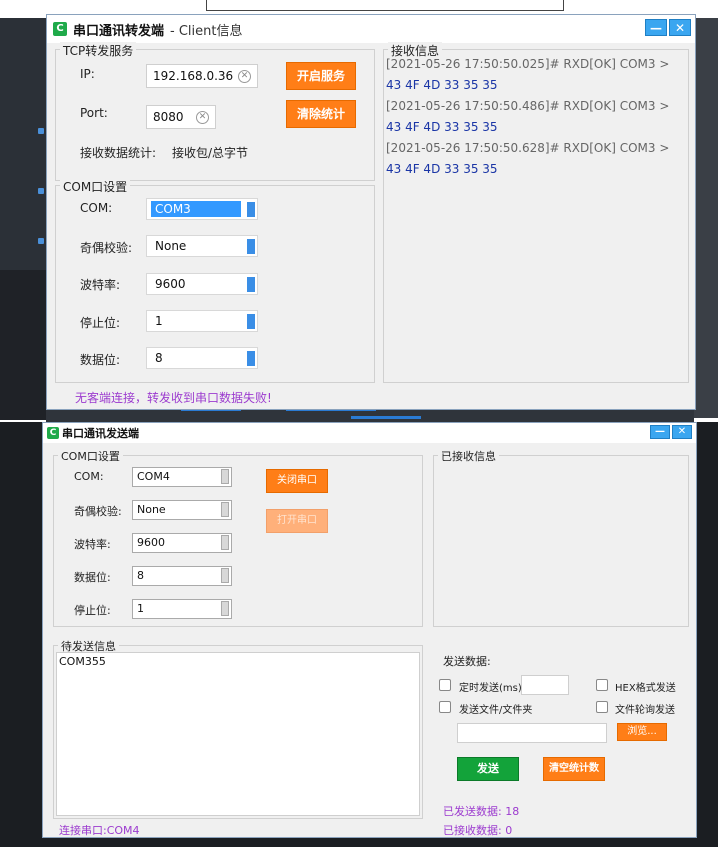  I want to click on stopbits-value: 1, so click(159, 321).